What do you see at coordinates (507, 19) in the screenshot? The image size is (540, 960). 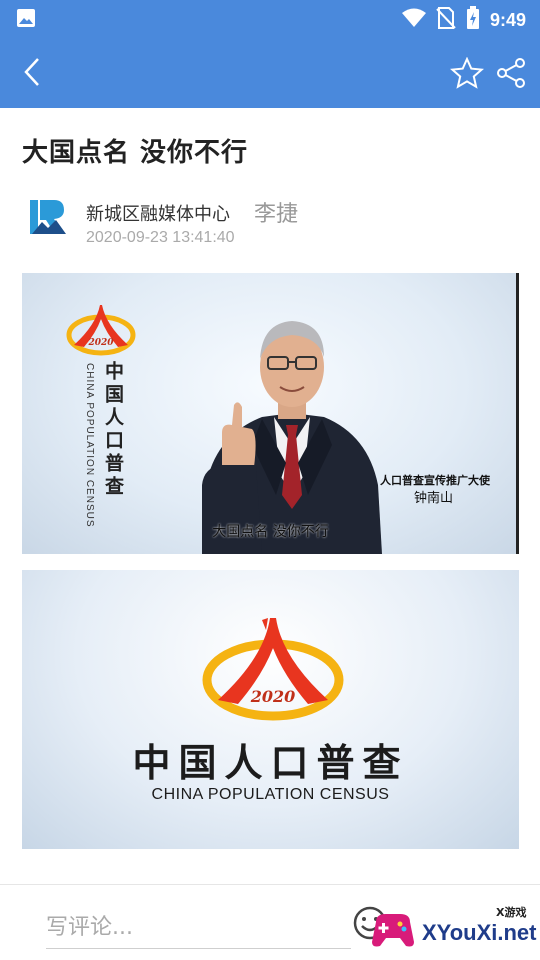 I see `clock: 9:49` at bounding box center [507, 19].